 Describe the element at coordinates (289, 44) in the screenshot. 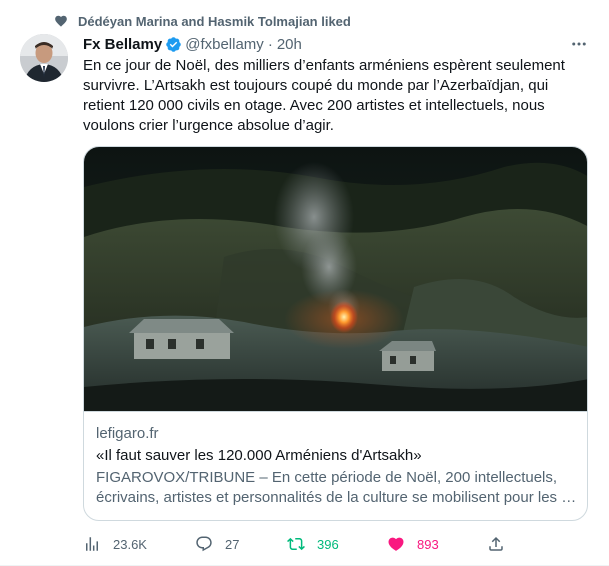

I see `tweet-timestamp: 20h` at that location.